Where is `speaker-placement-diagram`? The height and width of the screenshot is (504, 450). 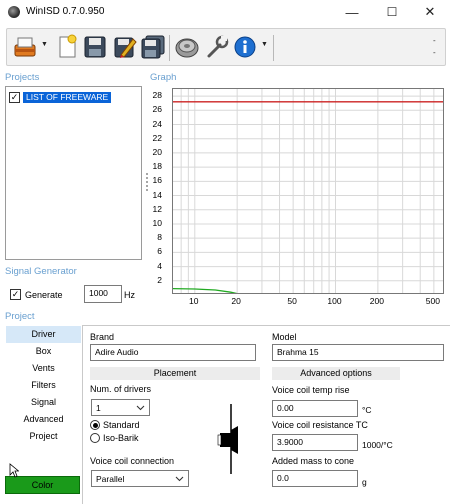 speaker-placement-diagram is located at coordinates (230, 439).